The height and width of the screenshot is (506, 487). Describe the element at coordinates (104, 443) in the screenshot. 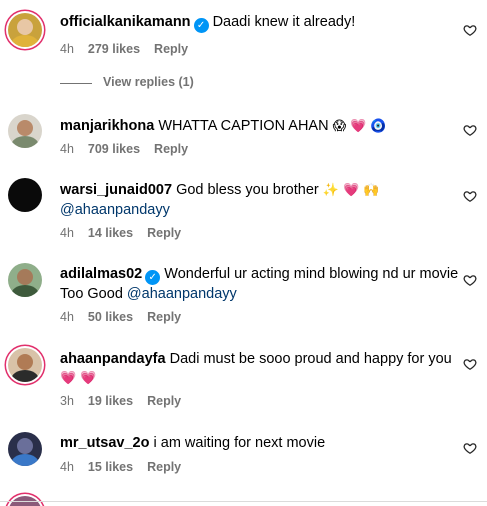

I see `comment-username: mr_utsav_2o` at that location.